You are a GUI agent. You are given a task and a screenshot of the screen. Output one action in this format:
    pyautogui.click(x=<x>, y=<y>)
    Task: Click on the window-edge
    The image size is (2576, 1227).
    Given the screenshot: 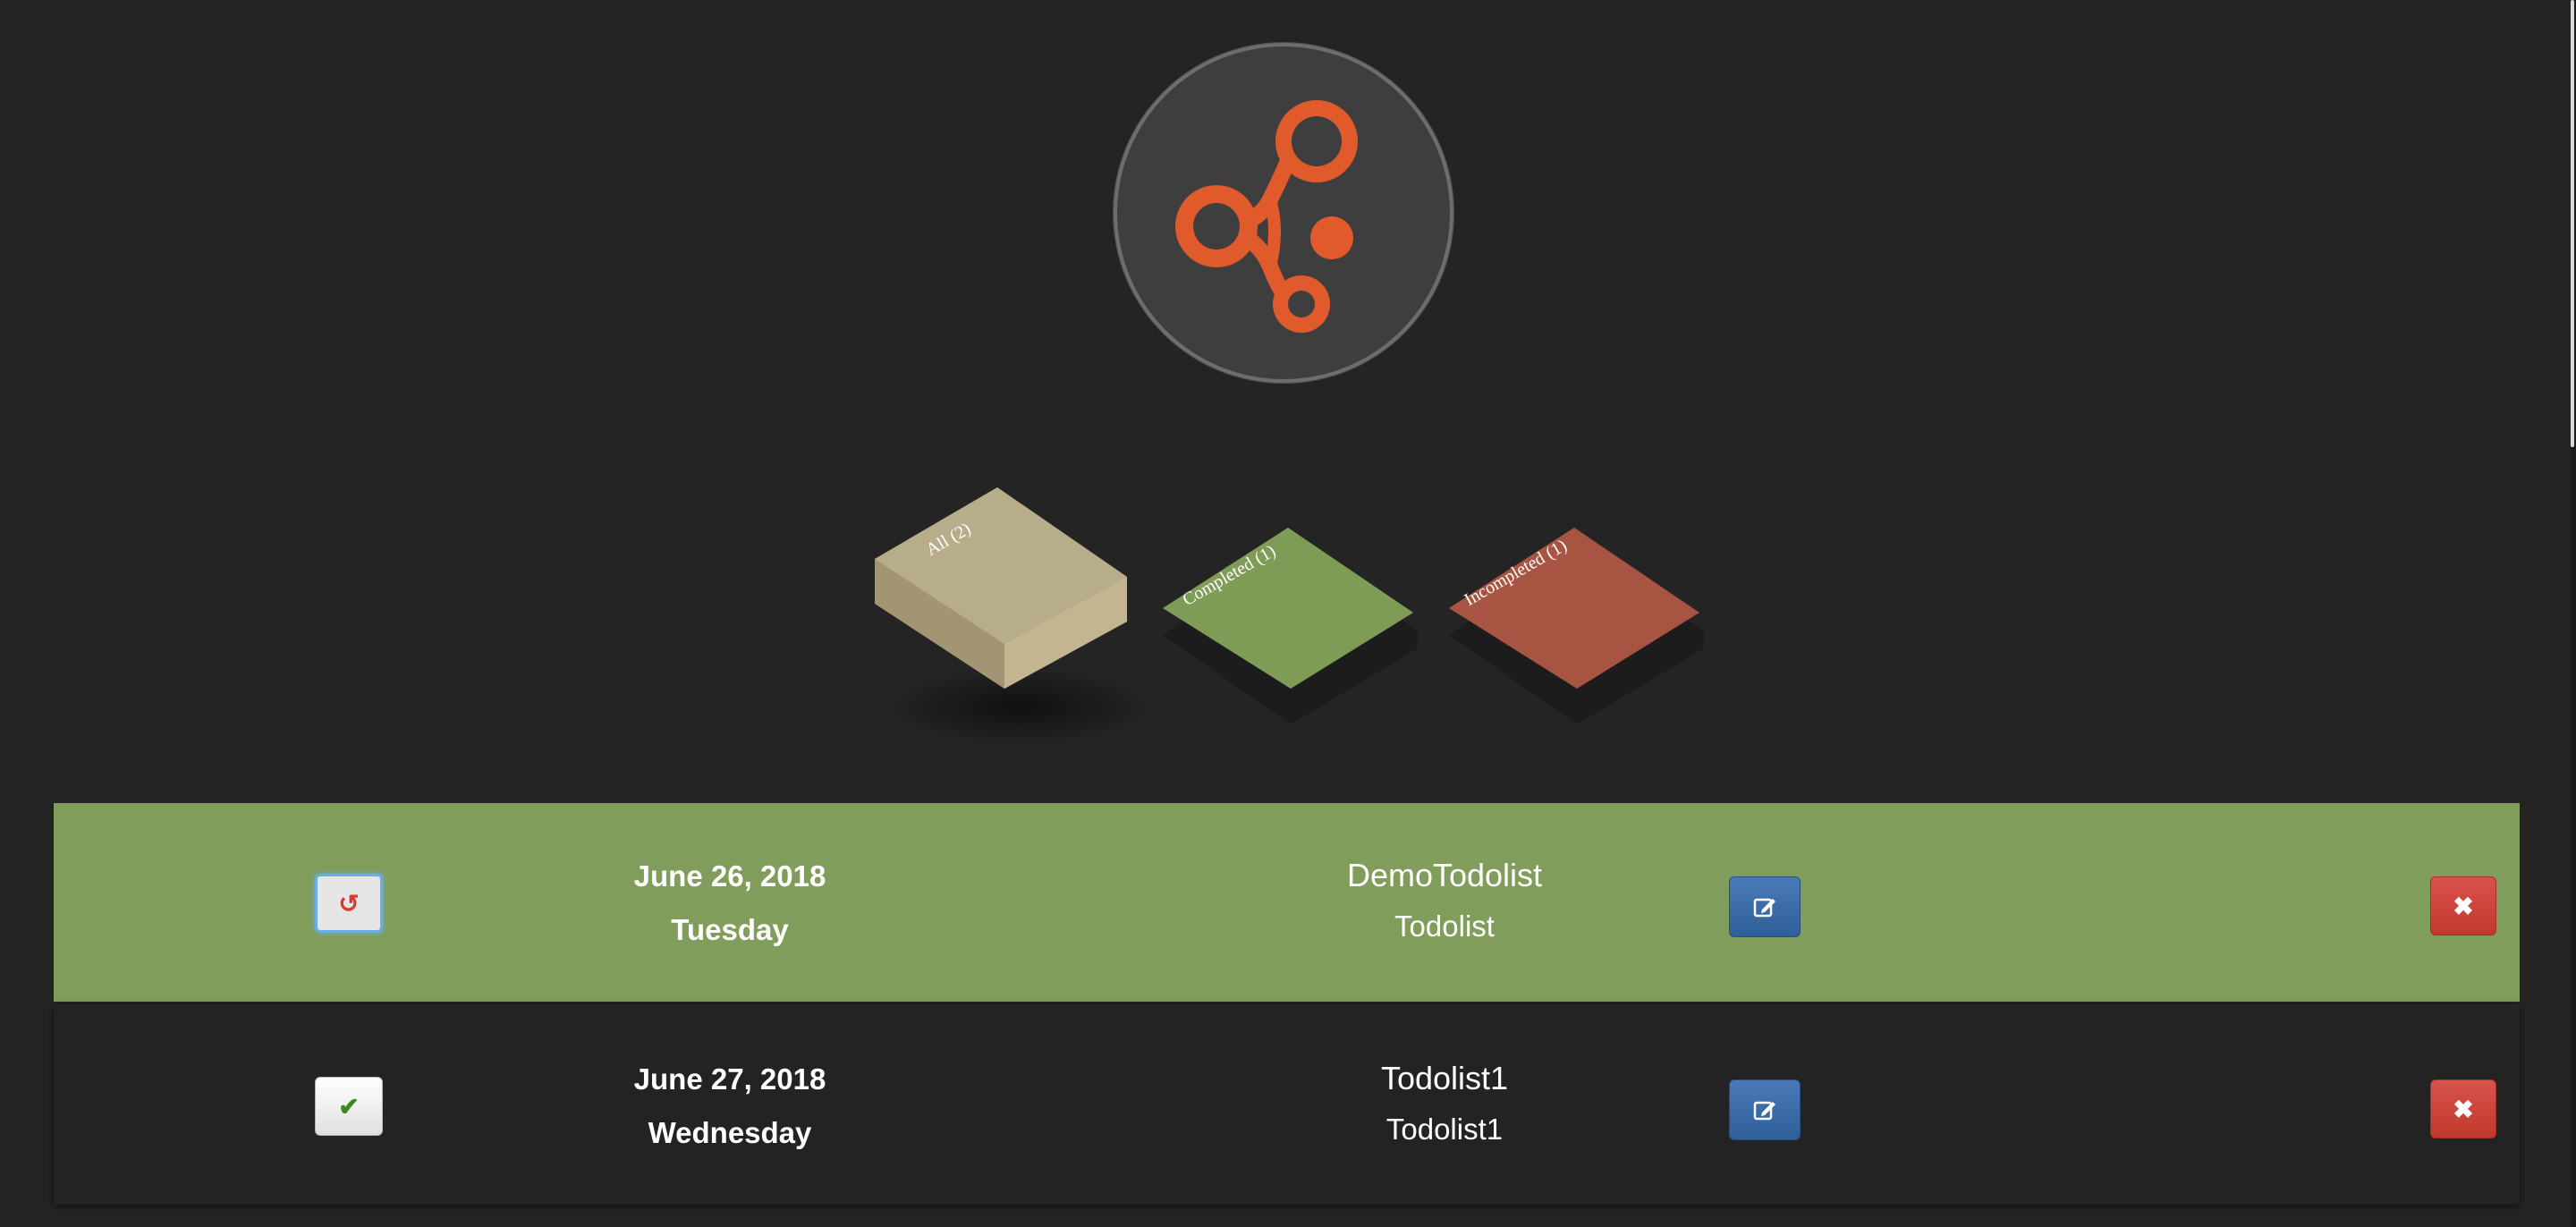 What is the action you would take?
    pyautogui.click(x=2573, y=613)
    